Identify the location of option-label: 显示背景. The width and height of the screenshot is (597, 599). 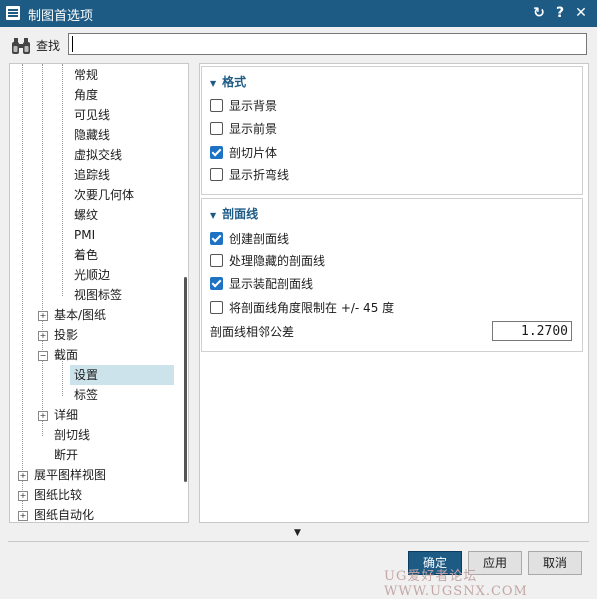
(253, 106).